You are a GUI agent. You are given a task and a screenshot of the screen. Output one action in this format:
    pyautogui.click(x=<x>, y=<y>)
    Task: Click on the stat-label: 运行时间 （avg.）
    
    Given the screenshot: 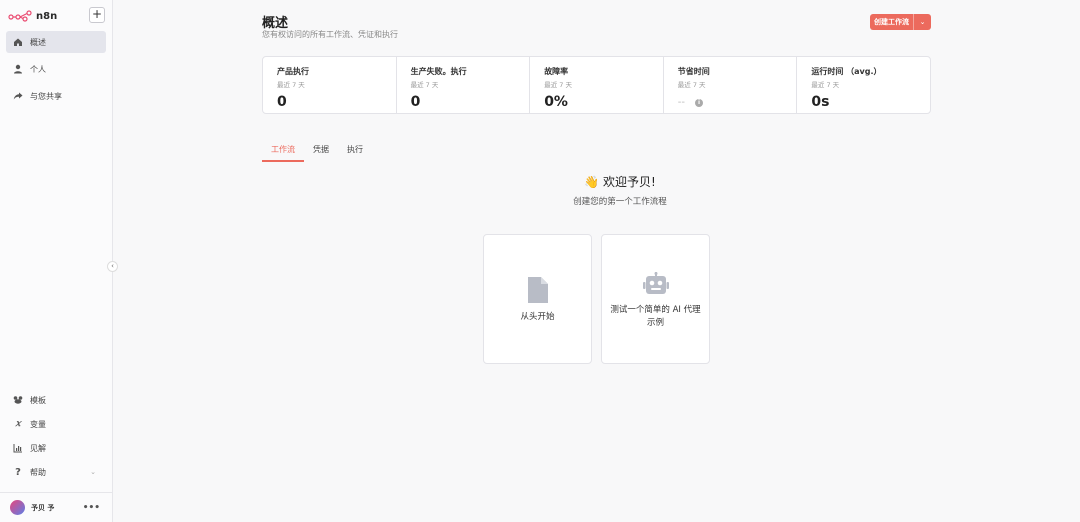 What is the action you would take?
    pyautogui.click(x=846, y=71)
    